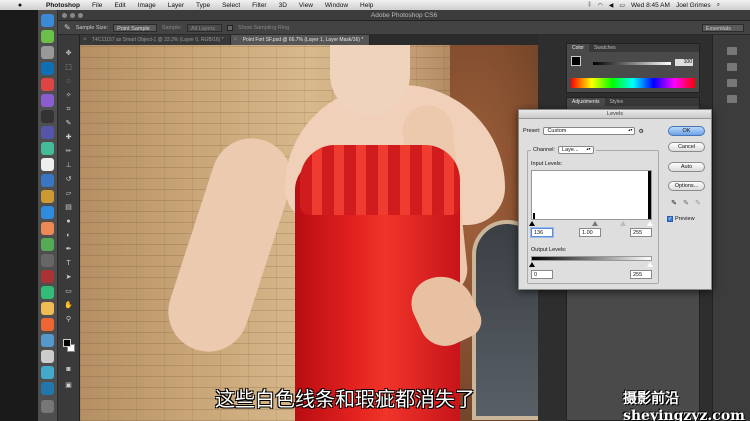 This screenshot has height=421, width=750. Describe the element at coordinates (732, 83) in the screenshot. I see `info-panel-icon` at that location.